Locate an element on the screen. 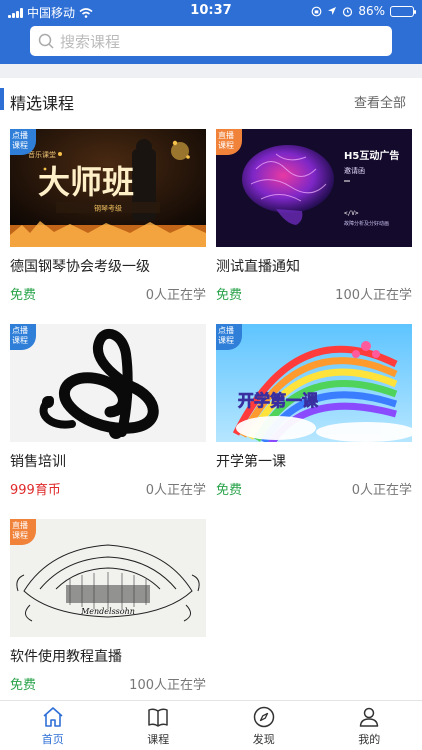 The image size is (422, 750). tab-me: 我的 is located at coordinates (369, 725).